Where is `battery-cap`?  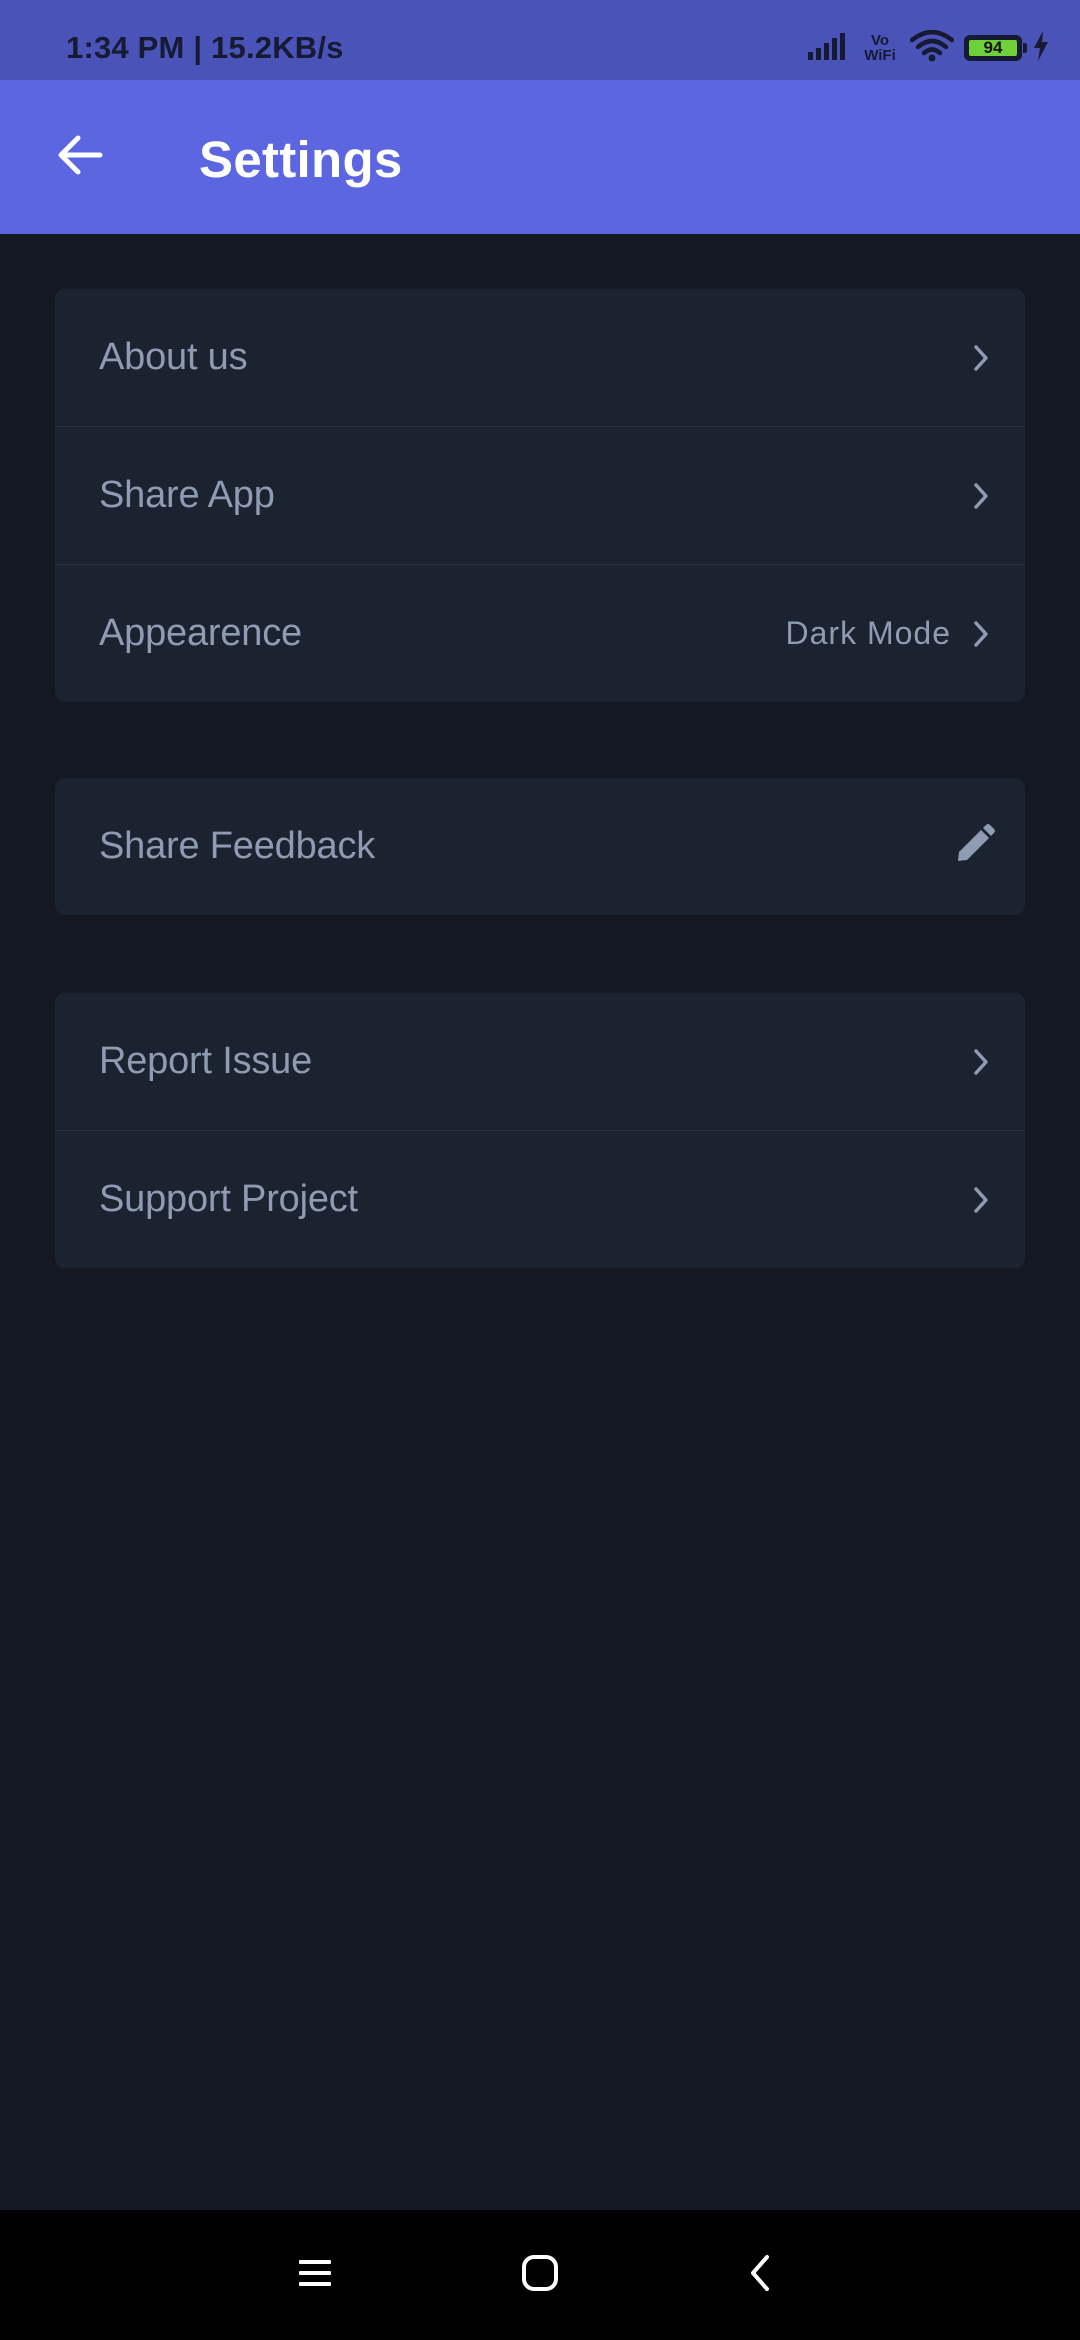
battery-cap is located at coordinates (1025, 48).